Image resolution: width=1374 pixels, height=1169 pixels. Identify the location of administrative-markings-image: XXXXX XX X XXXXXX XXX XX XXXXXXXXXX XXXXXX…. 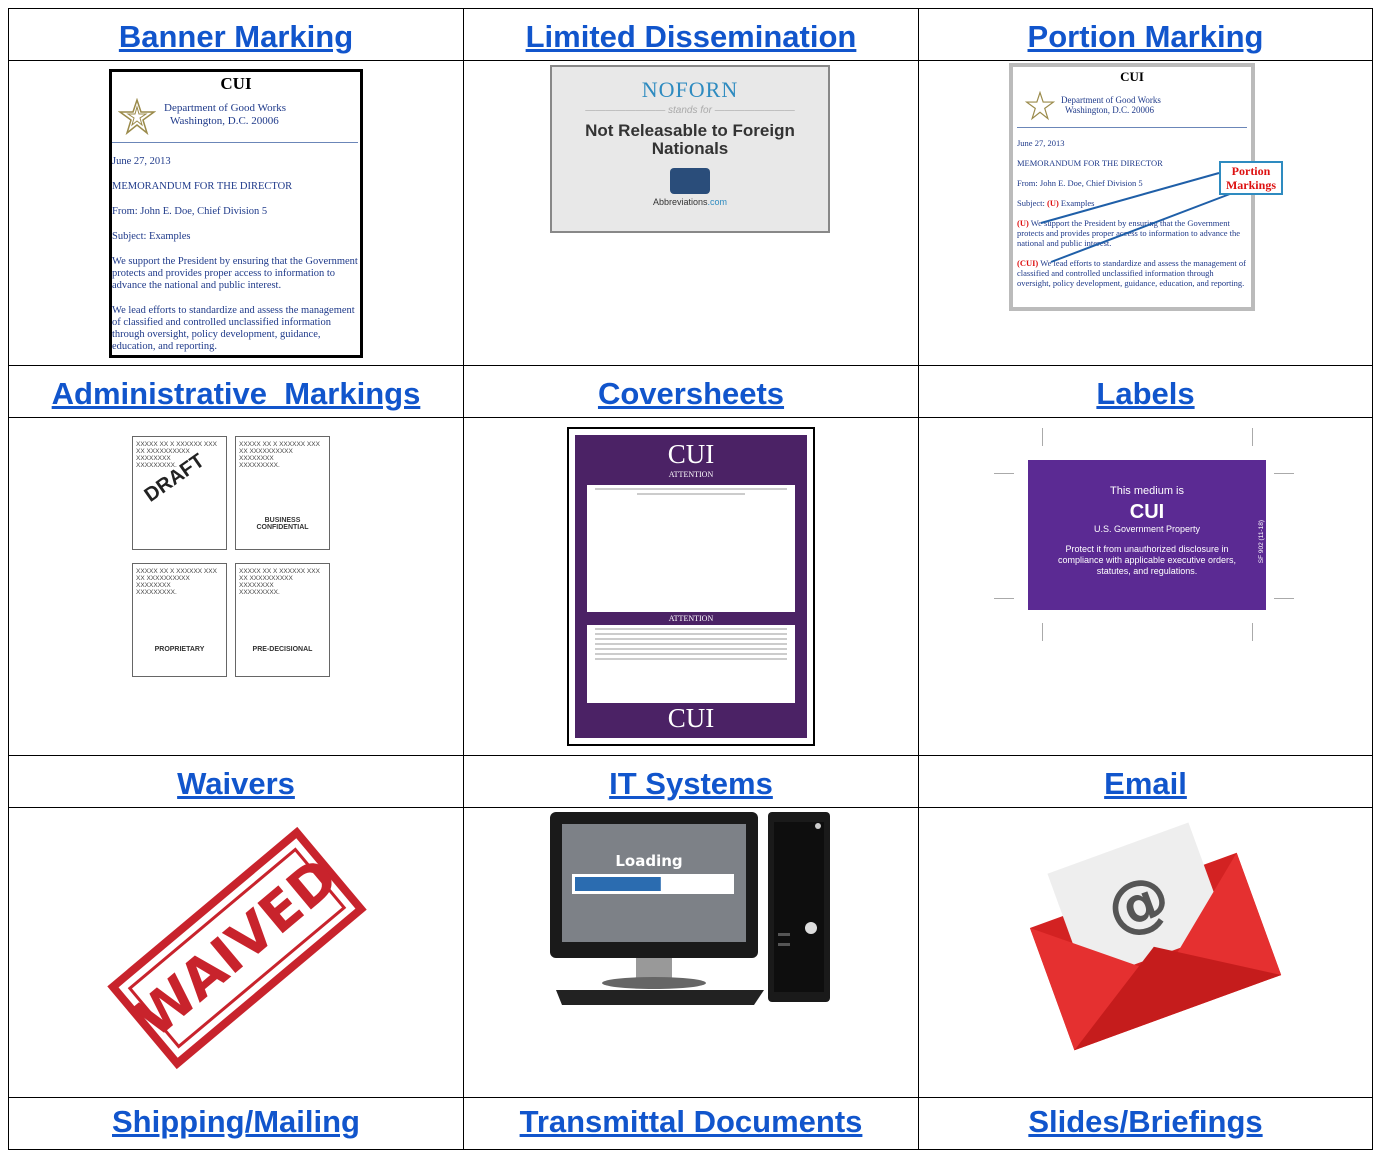
(236, 586).